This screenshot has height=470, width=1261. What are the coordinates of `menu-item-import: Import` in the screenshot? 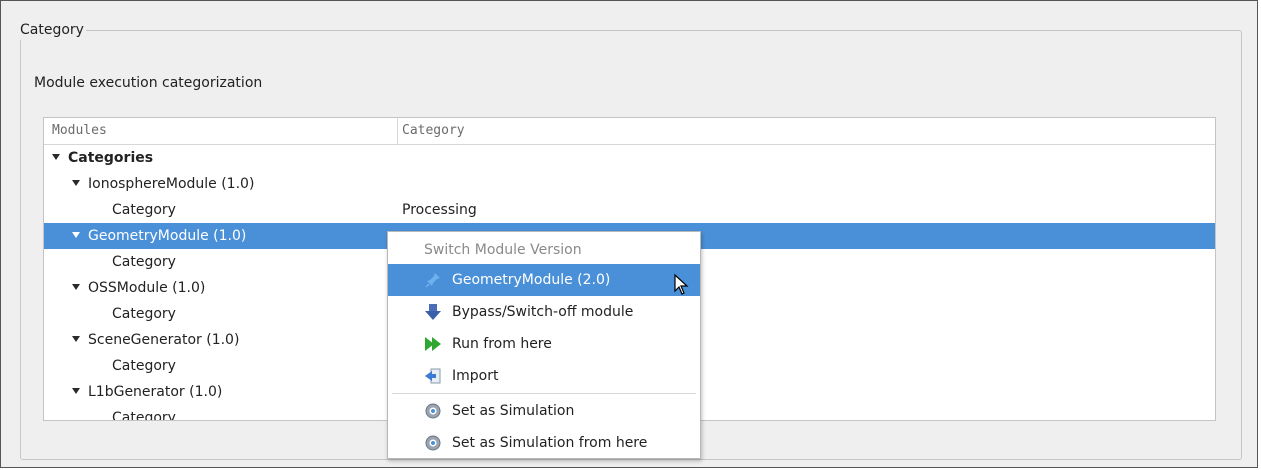 It's located at (544, 376).